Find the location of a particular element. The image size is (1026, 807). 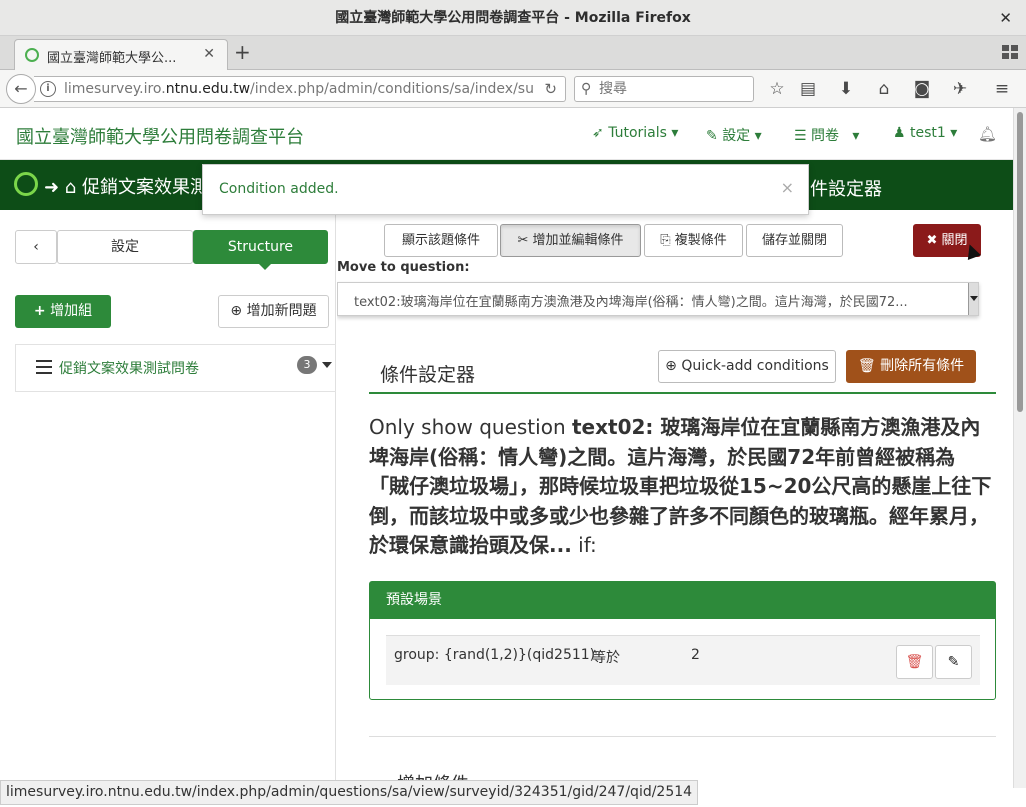

download-icon: ⬇ is located at coordinates (846, 89).